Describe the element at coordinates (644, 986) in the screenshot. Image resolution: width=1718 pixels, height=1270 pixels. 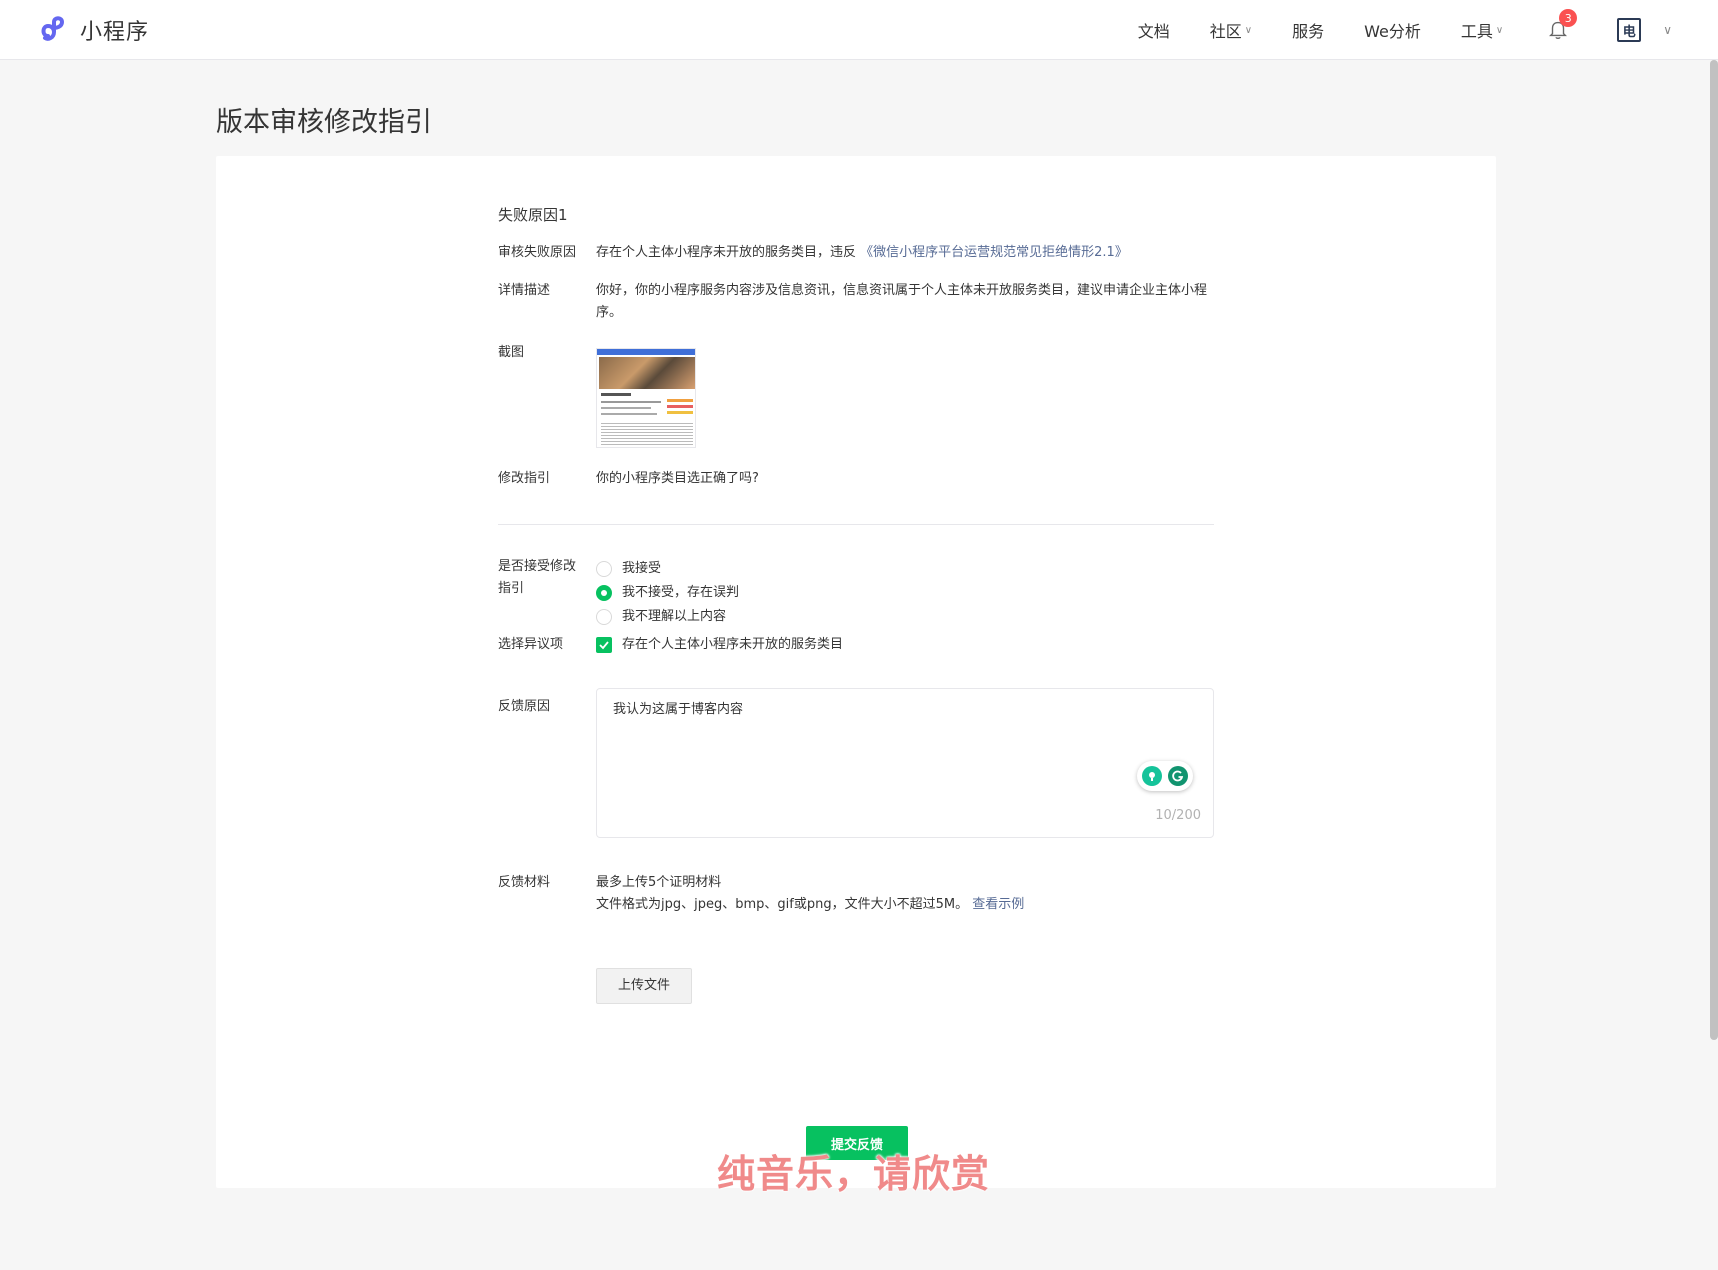
I see `upload-file-button: 上传文件` at that location.